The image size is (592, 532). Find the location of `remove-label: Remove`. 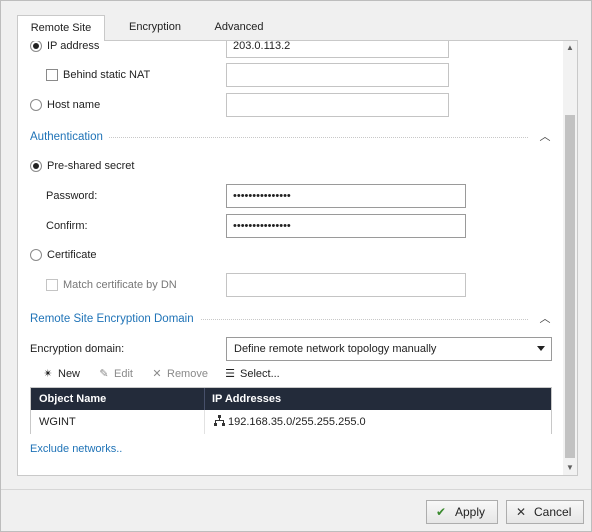

remove-label: Remove is located at coordinates (187, 374).